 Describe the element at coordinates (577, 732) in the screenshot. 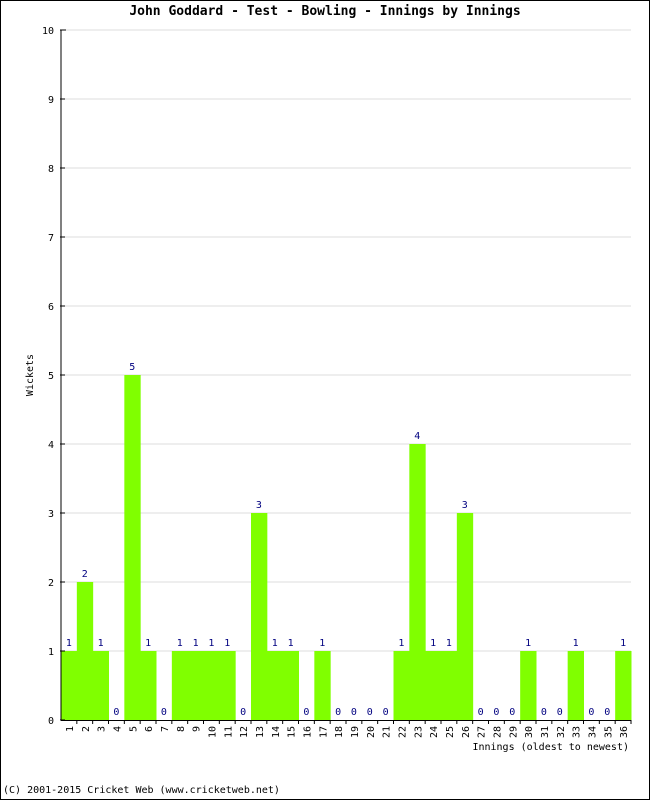

I see `x-tick-label: 33` at that location.